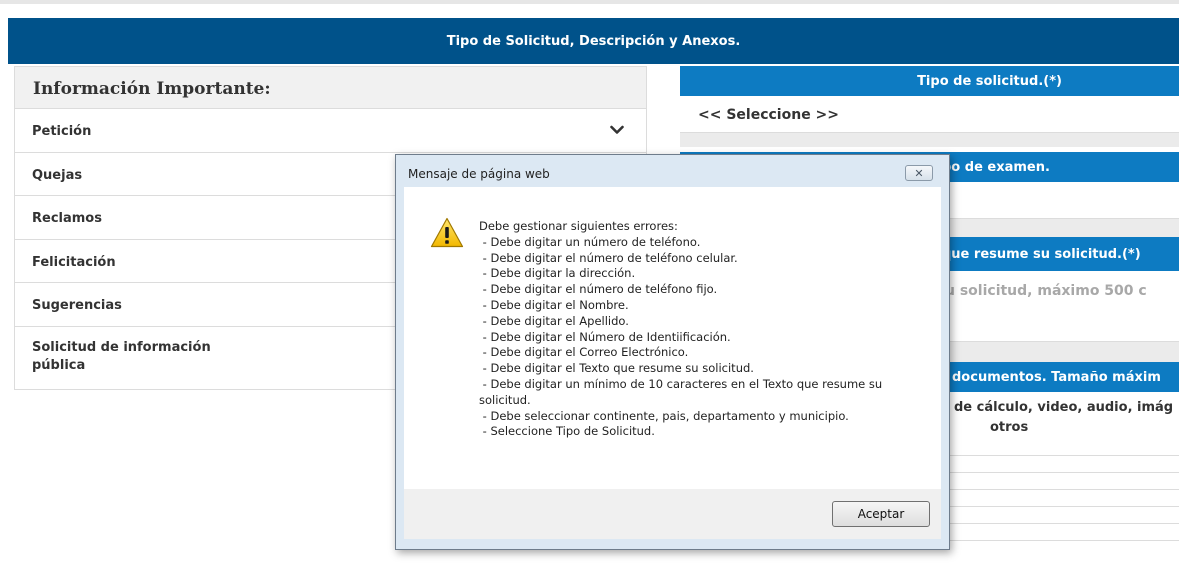  I want to click on section-title: Tipo de Solicitud, Descripción y Anexos., so click(593, 41).